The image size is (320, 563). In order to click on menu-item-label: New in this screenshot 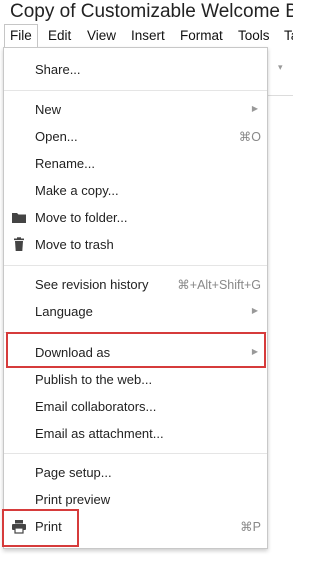, I will do `click(48, 109)`.